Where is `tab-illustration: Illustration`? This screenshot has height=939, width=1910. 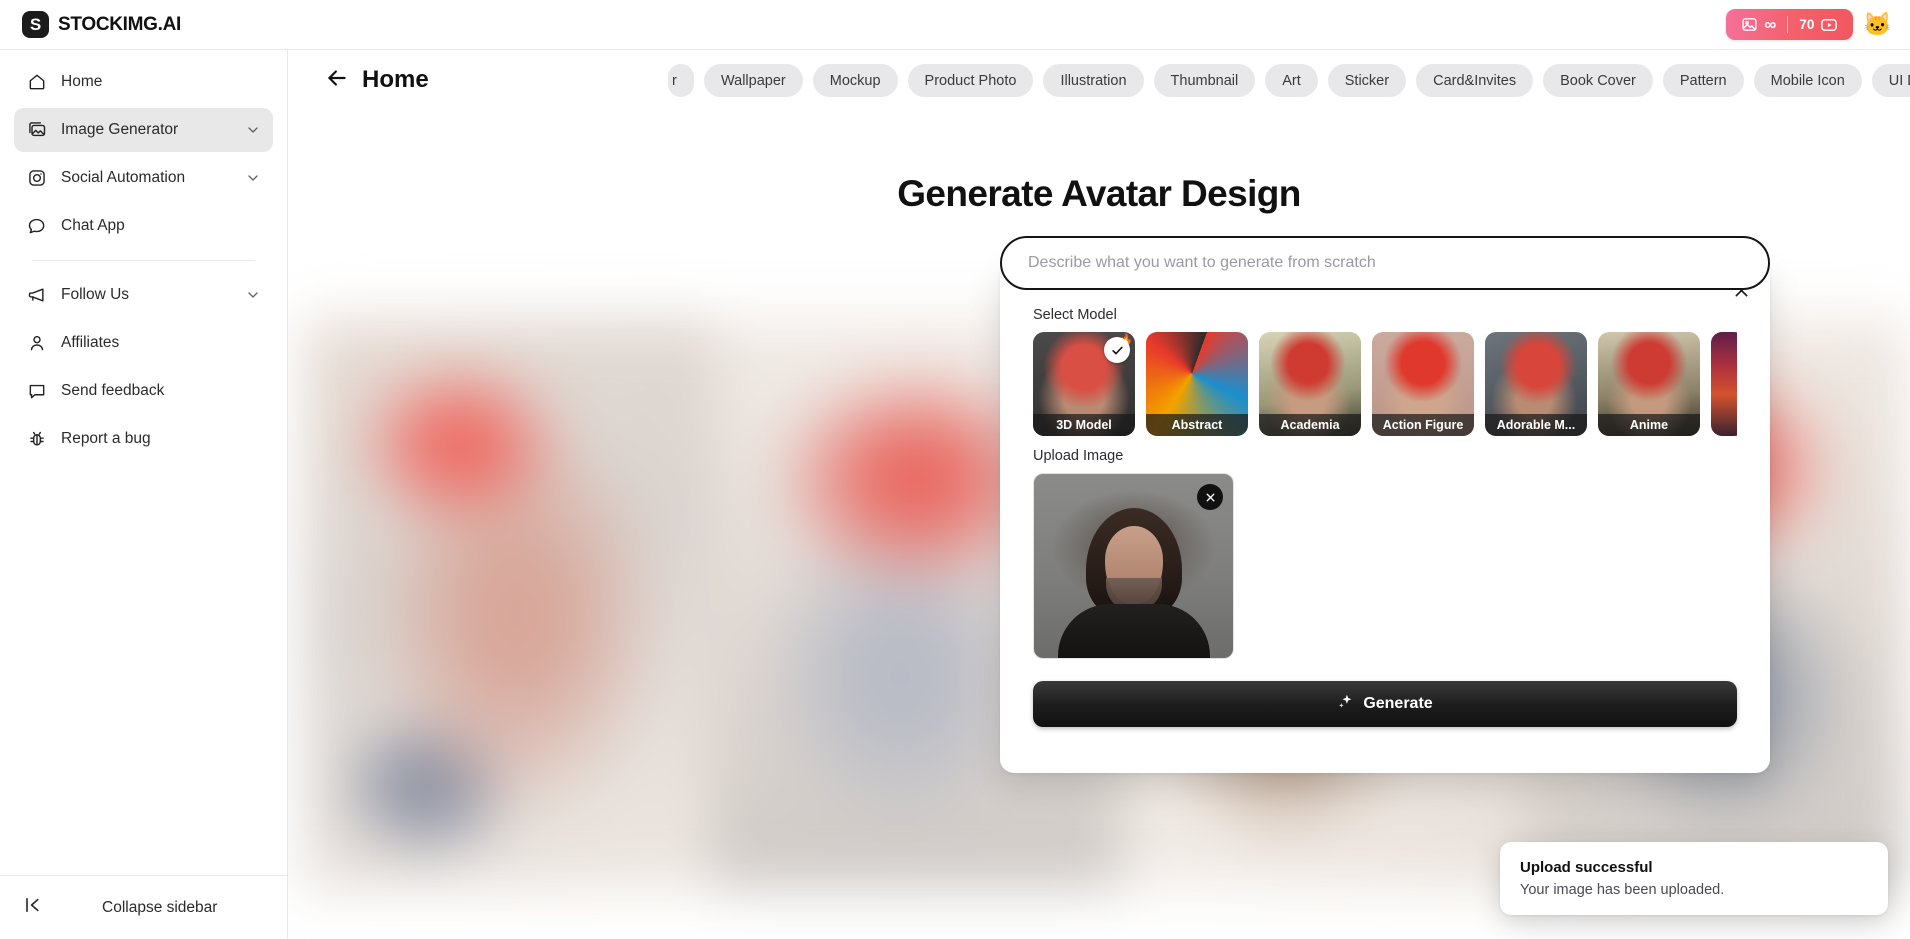
tab-illustration: Illustration is located at coordinates (1093, 80).